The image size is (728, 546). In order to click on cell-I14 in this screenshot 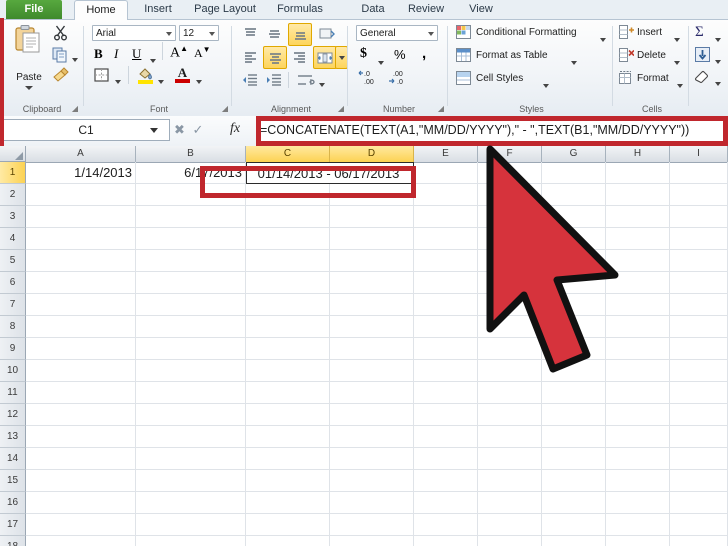, I will do `click(699, 459)`.